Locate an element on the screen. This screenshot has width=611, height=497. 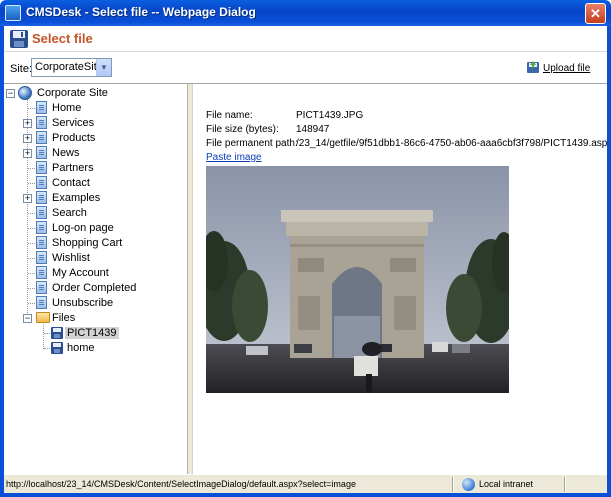
tree-item-label: My Account is located at coordinates (80, 273).